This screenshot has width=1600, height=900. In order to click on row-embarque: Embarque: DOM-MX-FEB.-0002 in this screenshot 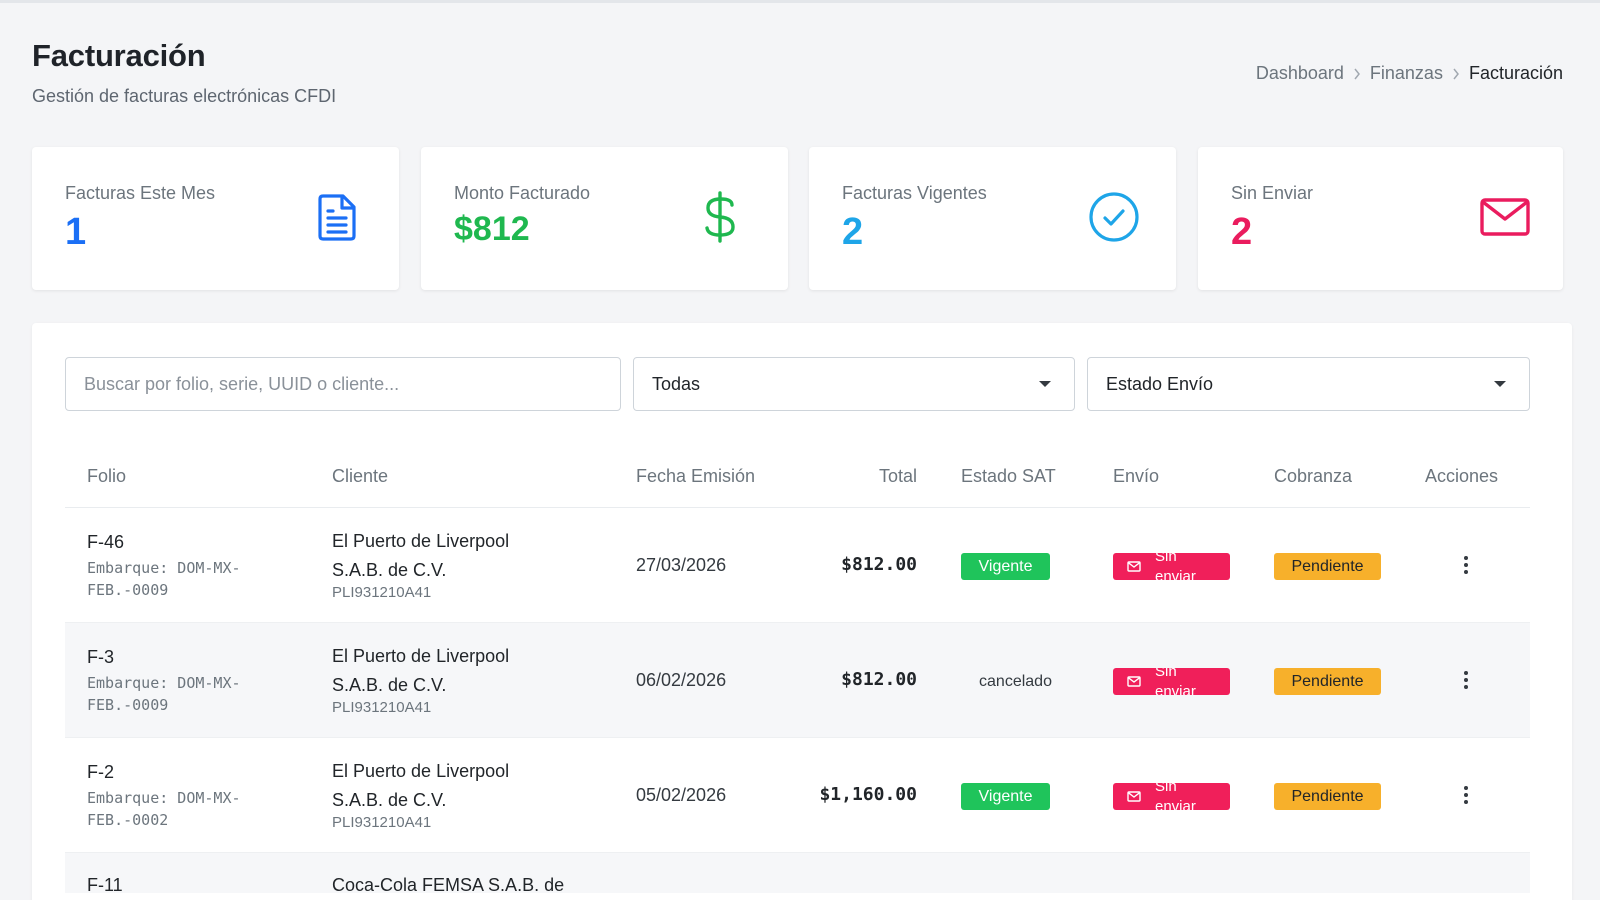, I will do `click(164, 809)`.